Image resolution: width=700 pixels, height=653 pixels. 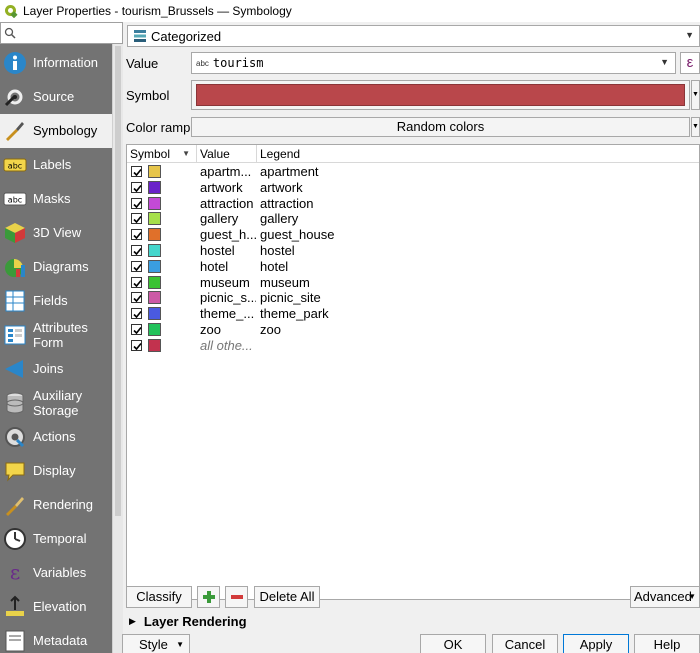 What do you see at coordinates (413, 330) in the screenshot?
I see `table-row: zoo zoo` at bounding box center [413, 330].